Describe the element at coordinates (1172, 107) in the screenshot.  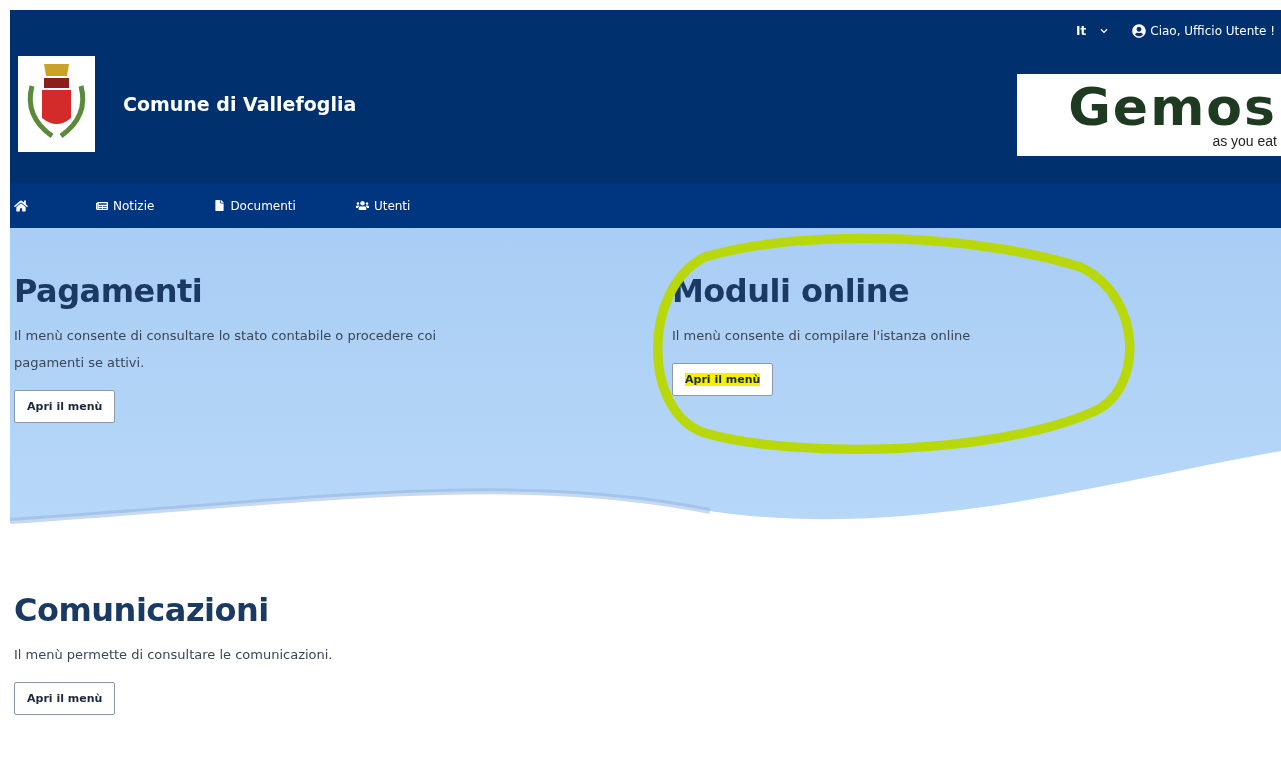
I see `logo-wordmark: Gemos` at that location.